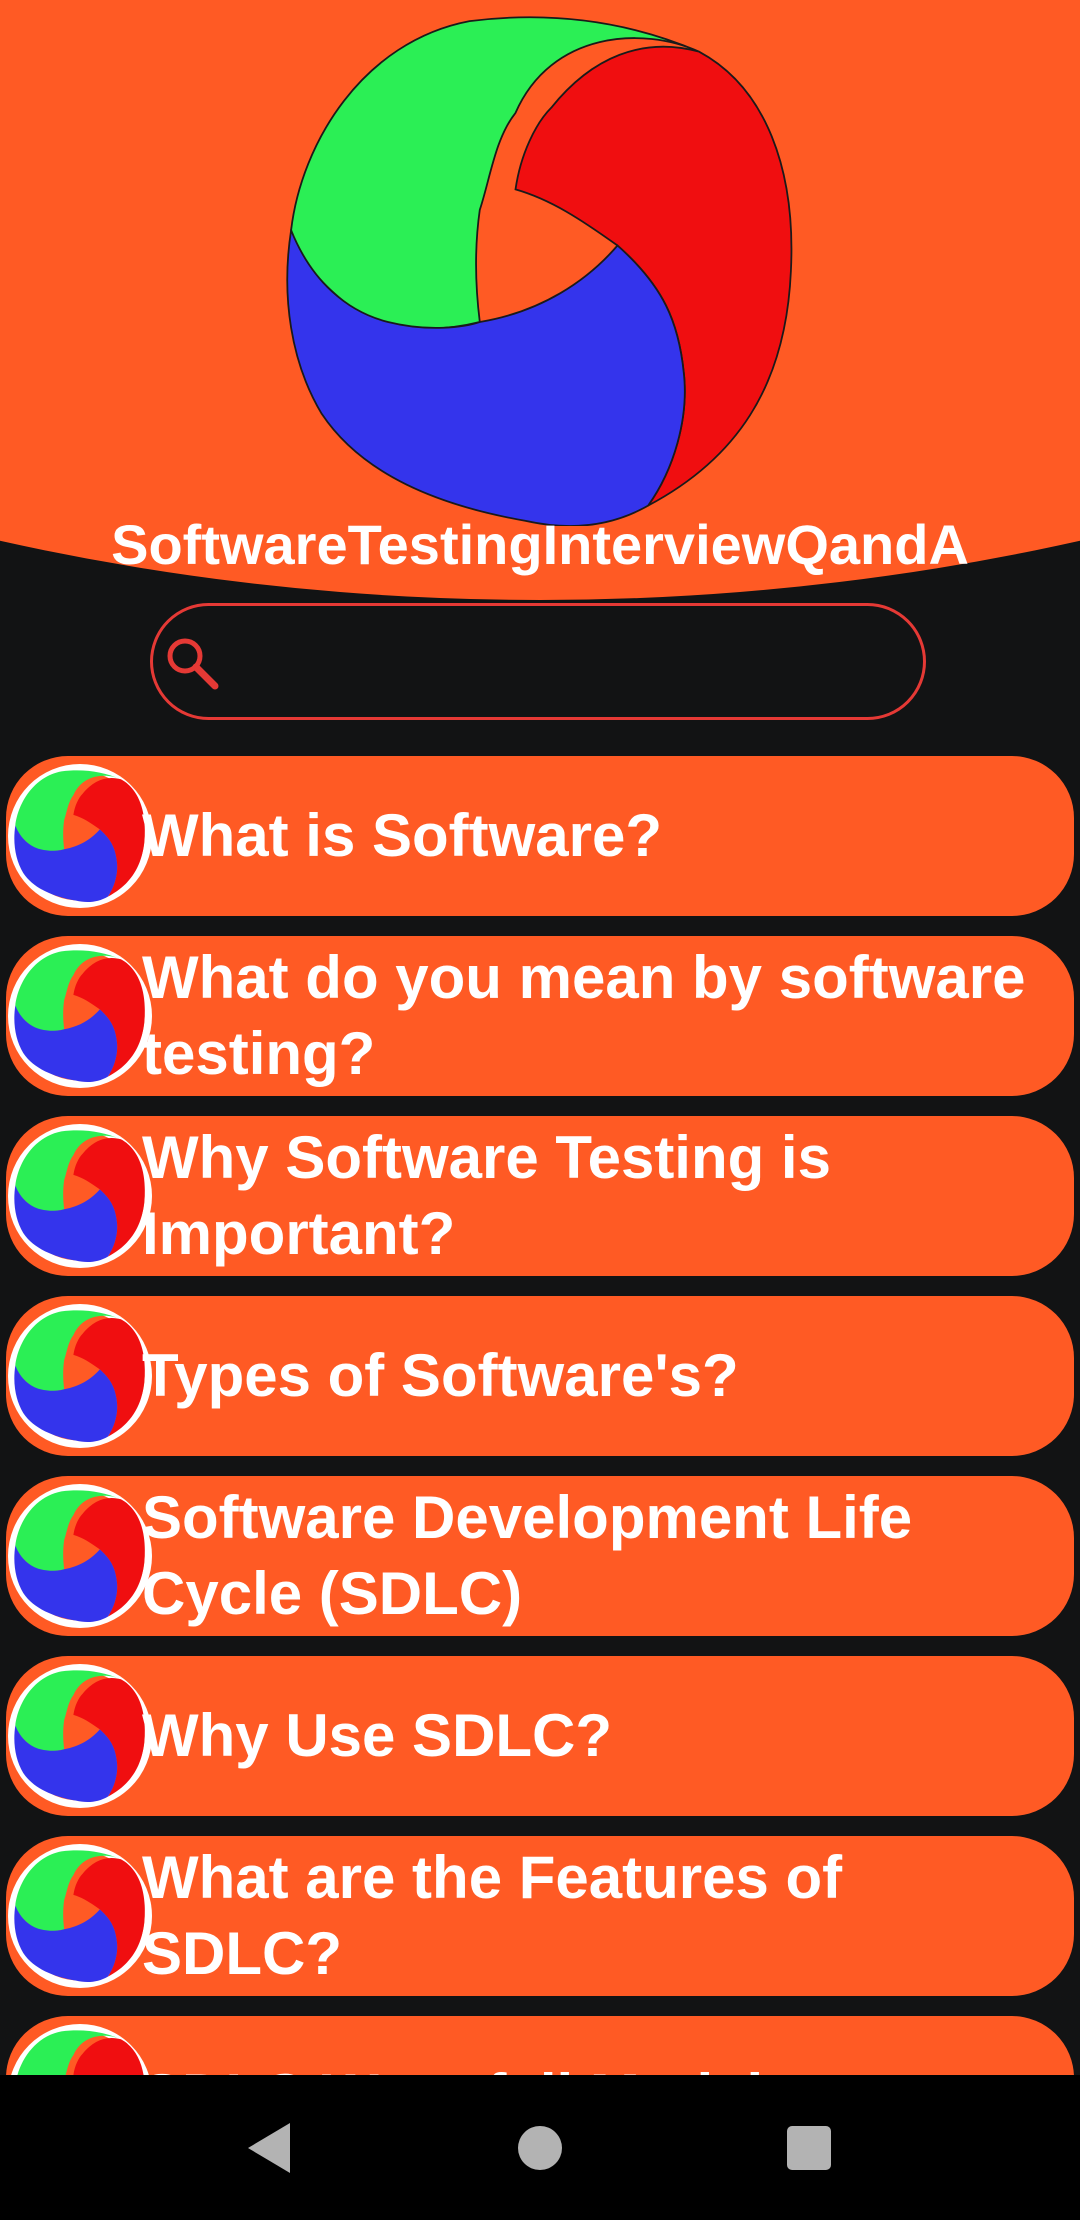 The height and width of the screenshot is (2220, 1080). I want to click on search-bar, so click(538, 661).